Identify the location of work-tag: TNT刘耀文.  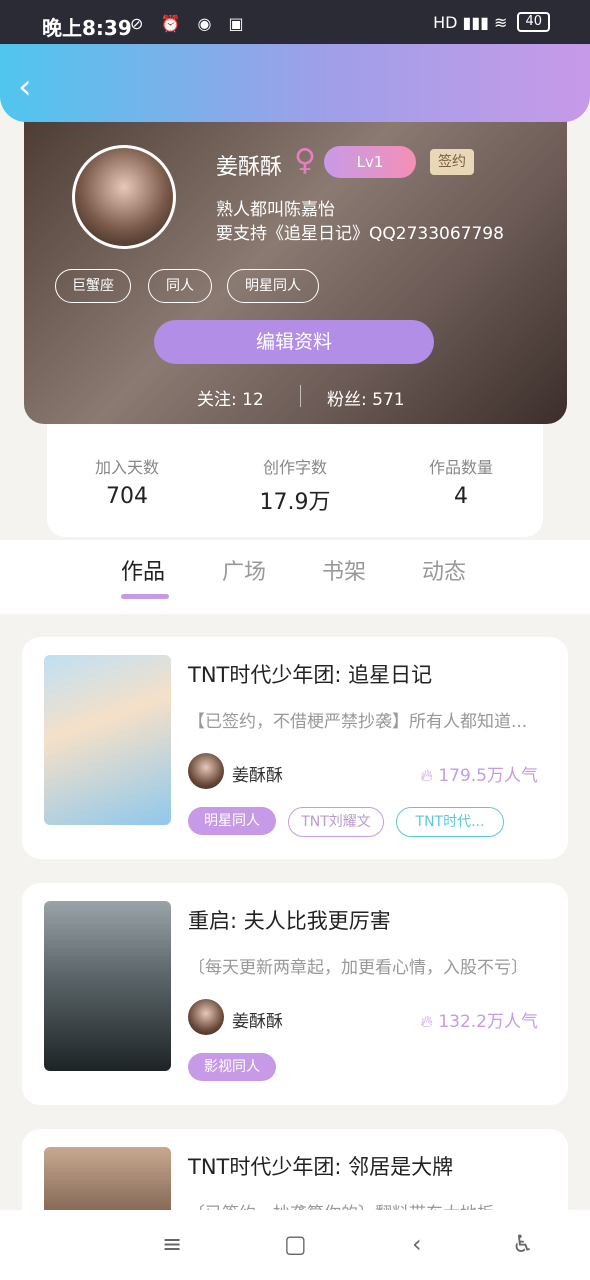
(336, 822).